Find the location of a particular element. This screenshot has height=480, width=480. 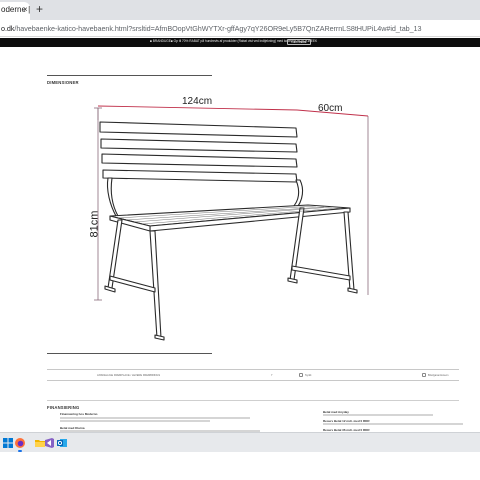

front-left-leg is located at coordinates (155, 284).